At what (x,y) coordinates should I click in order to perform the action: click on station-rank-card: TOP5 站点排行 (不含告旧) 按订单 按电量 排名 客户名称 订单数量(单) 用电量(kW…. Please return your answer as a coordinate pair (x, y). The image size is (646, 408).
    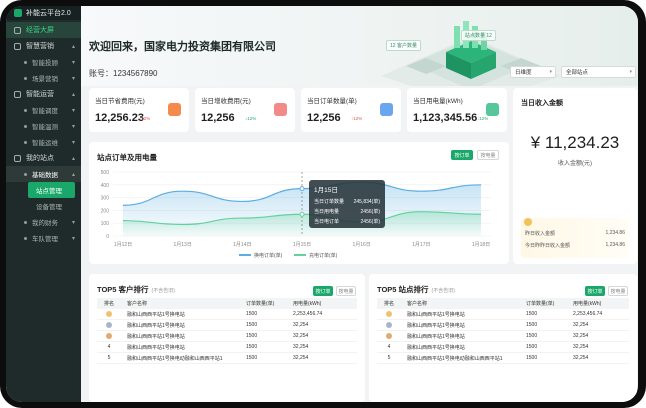
    Looking at the image, I should click on (503, 338).